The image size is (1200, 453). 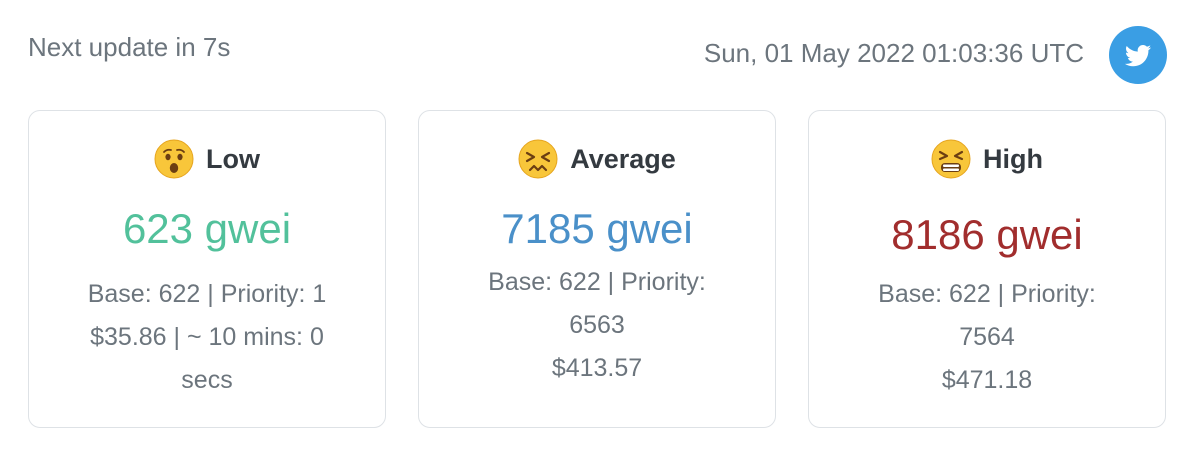 I want to click on twitter-share-button, so click(x=1138, y=55).